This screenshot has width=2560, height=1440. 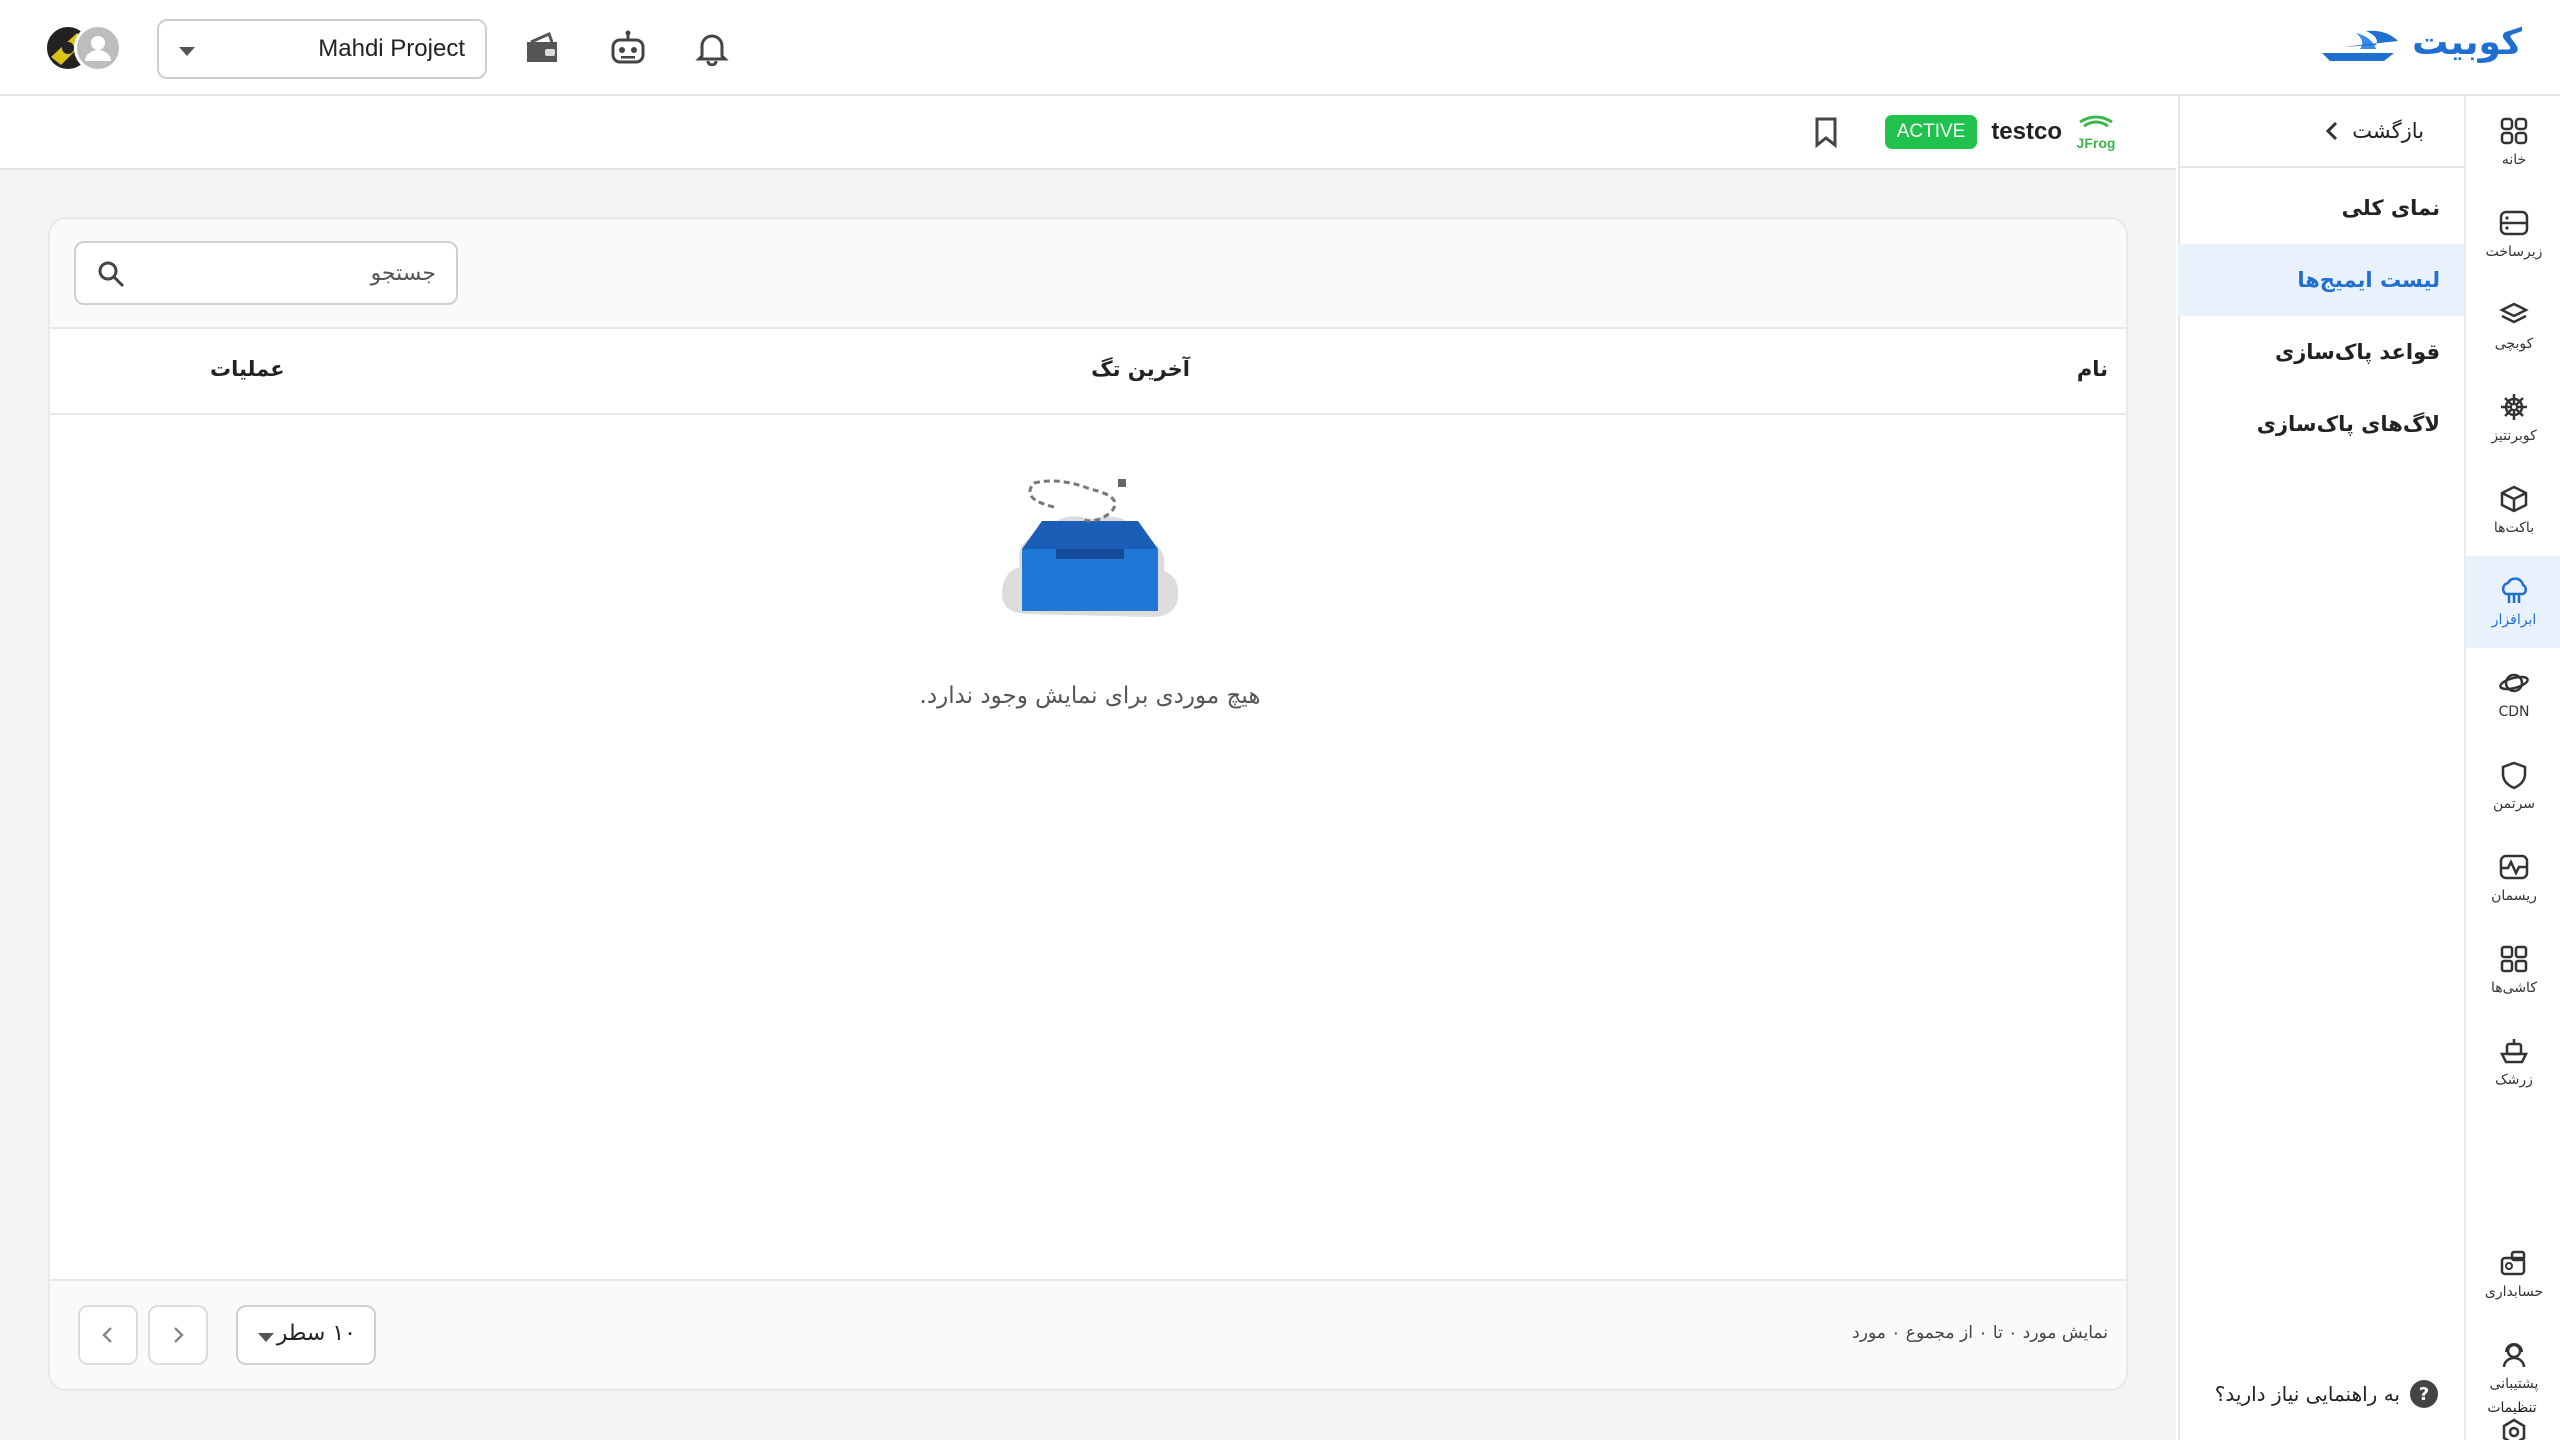 I want to click on server-icon, so click(x=2514, y=223).